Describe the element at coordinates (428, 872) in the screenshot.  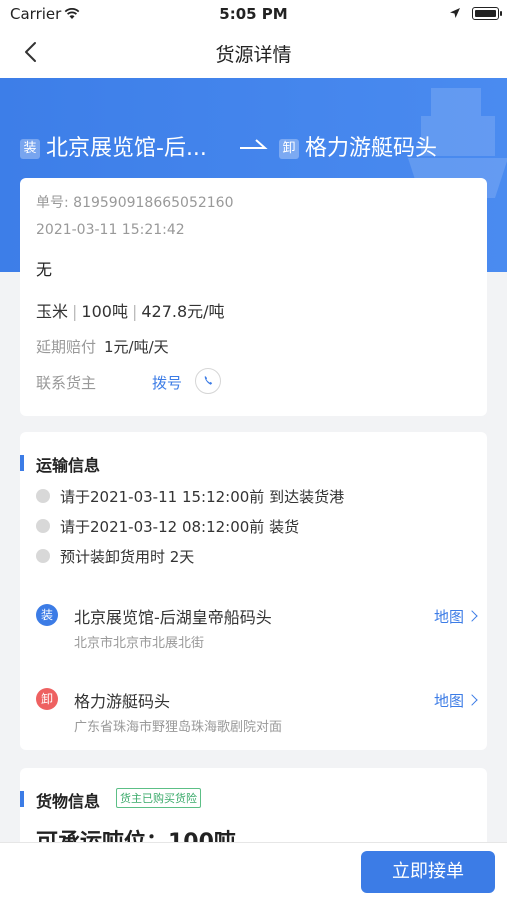
I see `accept-order-button: 立即接单` at that location.